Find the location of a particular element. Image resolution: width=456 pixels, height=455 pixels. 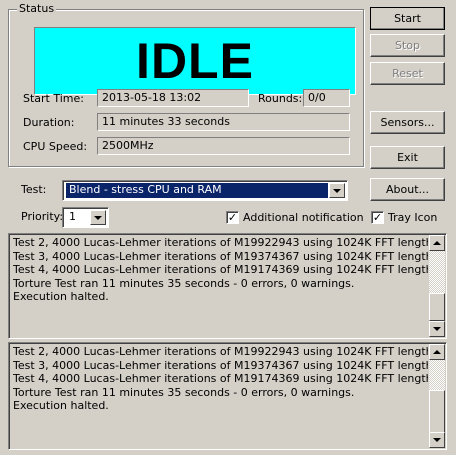

tray-icon-label: Tray Icon is located at coordinates (413, 217).